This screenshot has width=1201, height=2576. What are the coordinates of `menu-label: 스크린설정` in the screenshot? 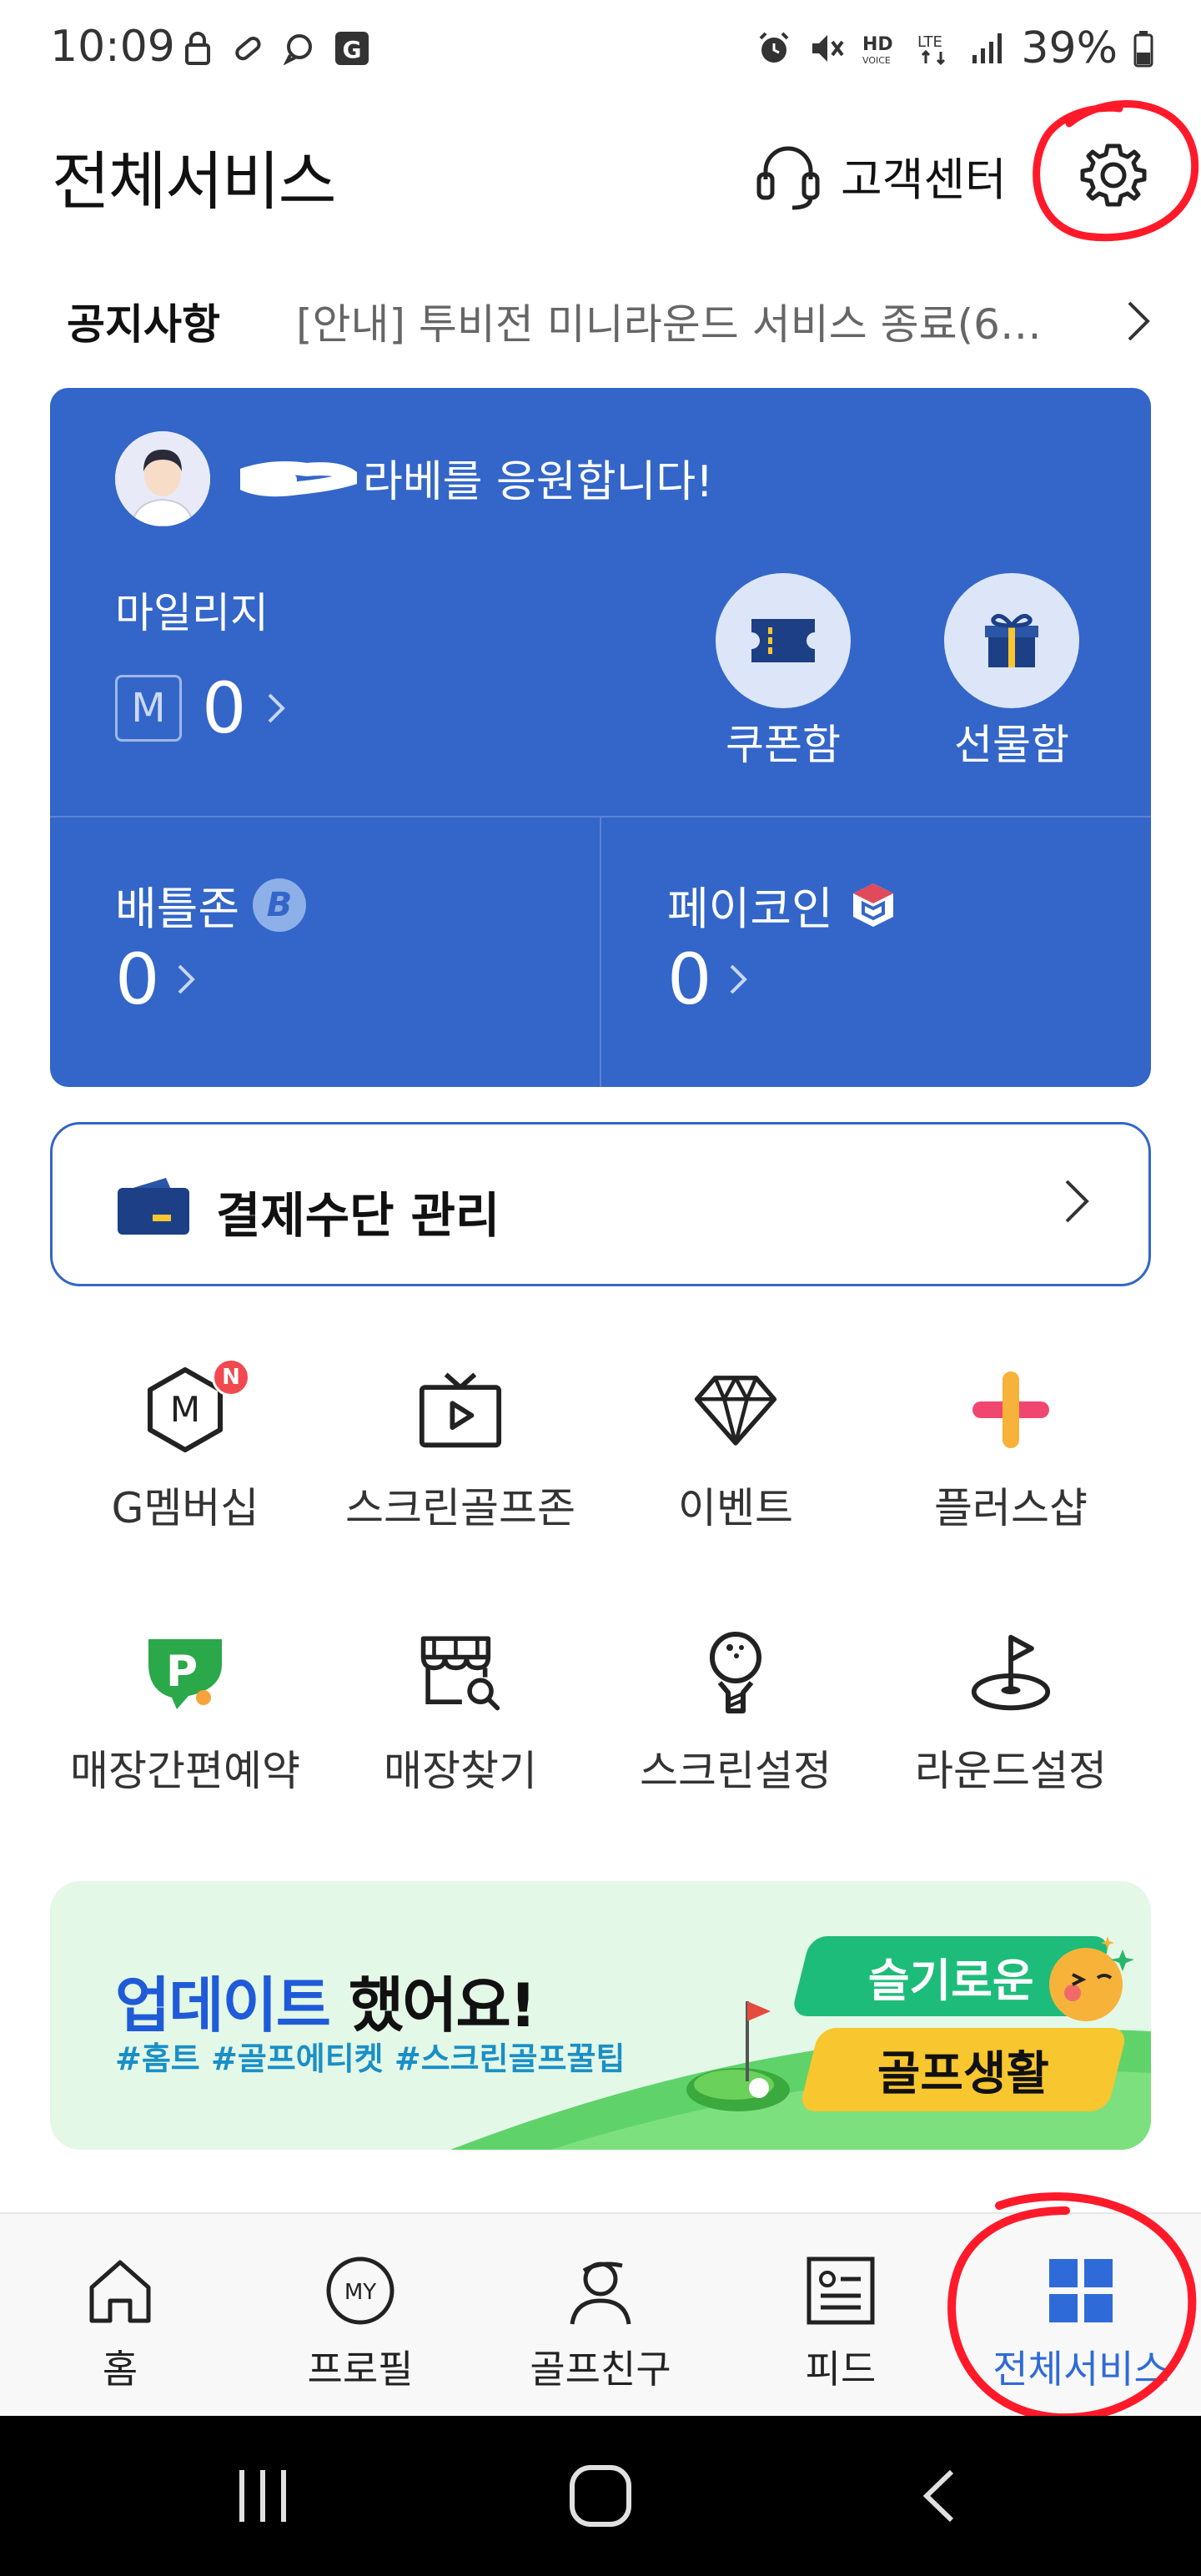 It's located at (736, 1771).